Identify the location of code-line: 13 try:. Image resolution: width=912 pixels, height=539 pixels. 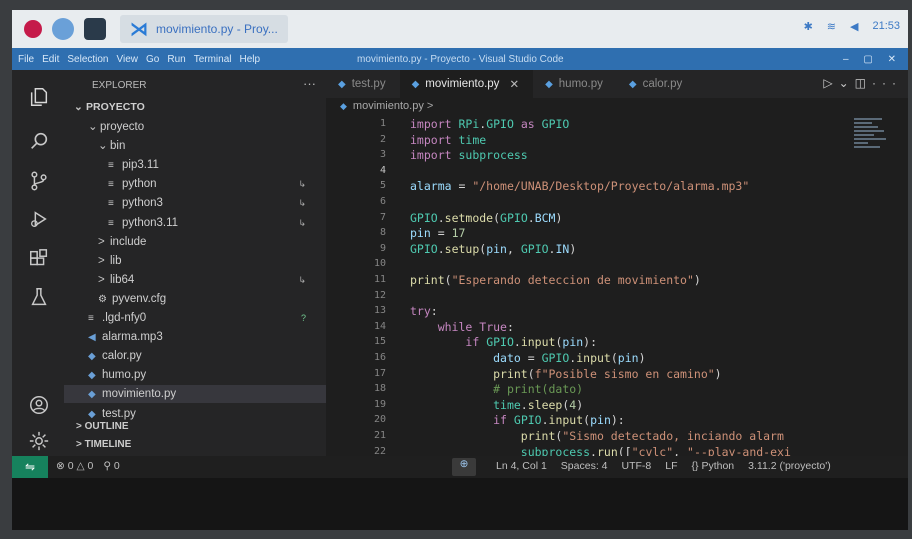
(617, 311).